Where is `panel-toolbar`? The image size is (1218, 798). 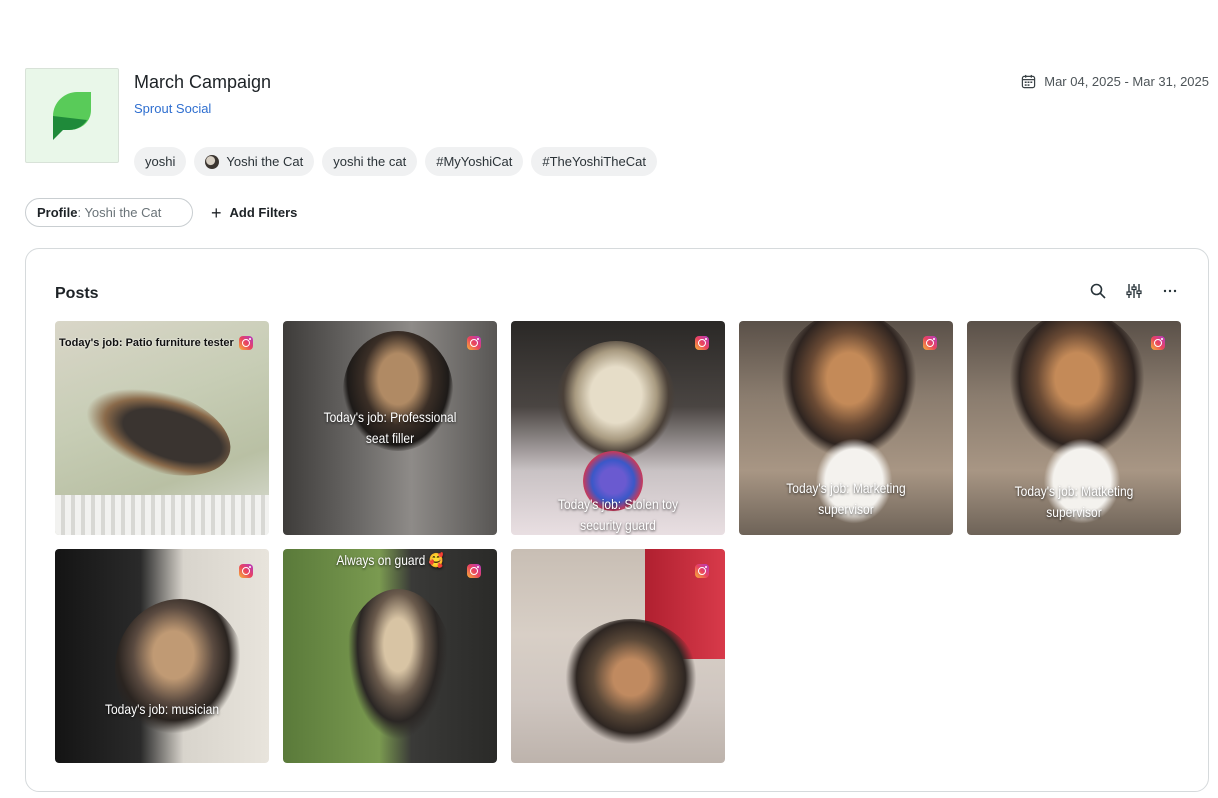 panel-toolbar is located at coordinates (1134, 291).